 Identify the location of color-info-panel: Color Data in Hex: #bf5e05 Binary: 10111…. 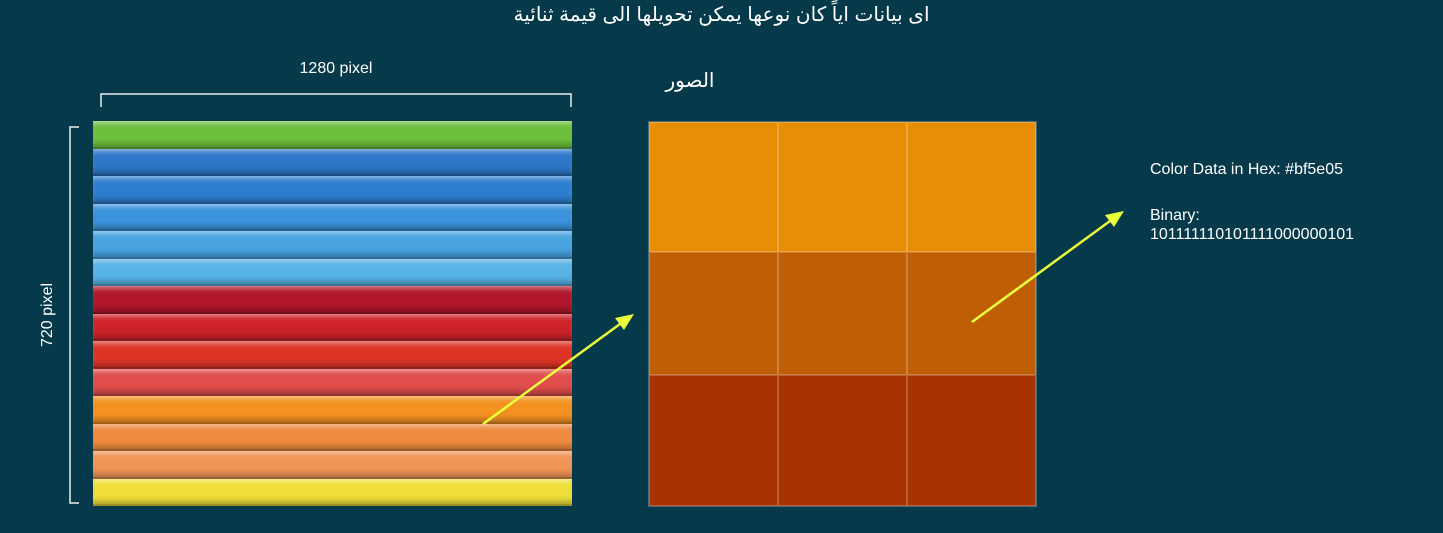
(1252, 202).